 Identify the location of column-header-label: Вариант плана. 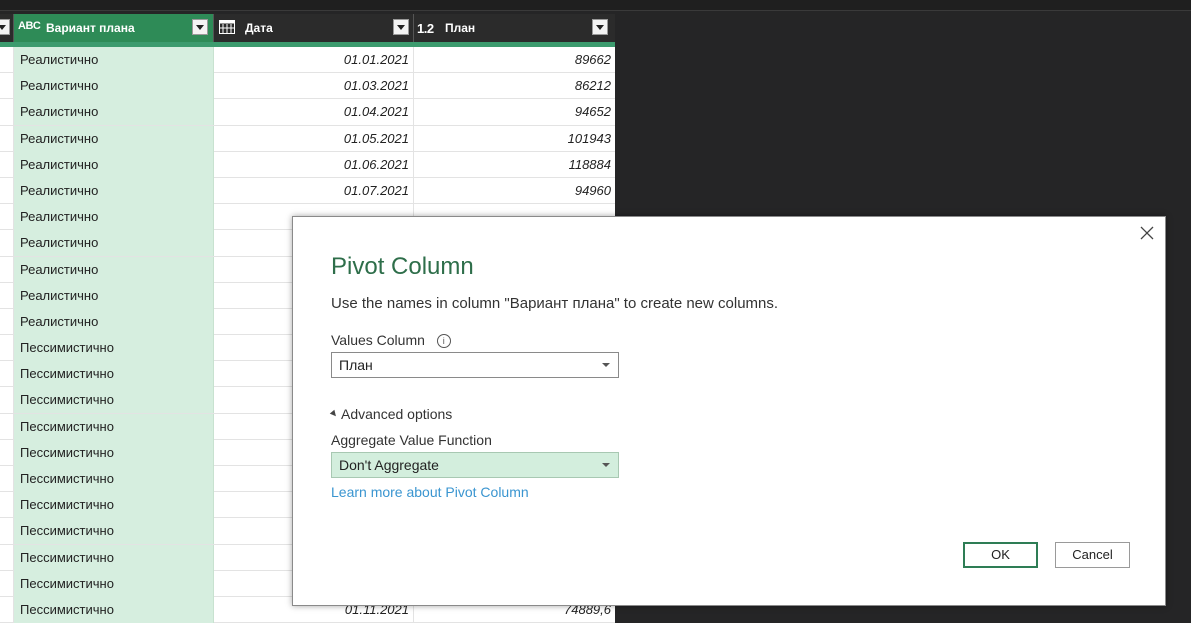
(90, 28).